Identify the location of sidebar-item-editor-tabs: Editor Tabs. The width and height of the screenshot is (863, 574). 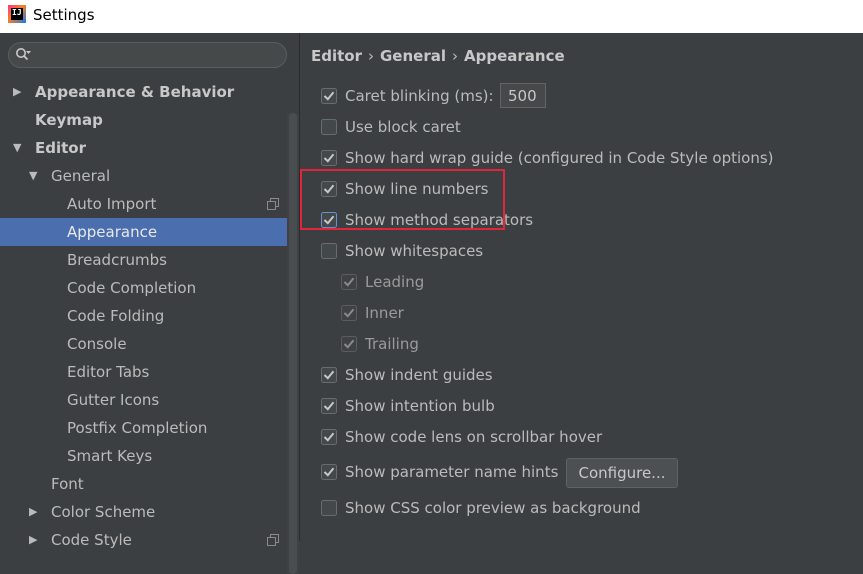
(143, 372).